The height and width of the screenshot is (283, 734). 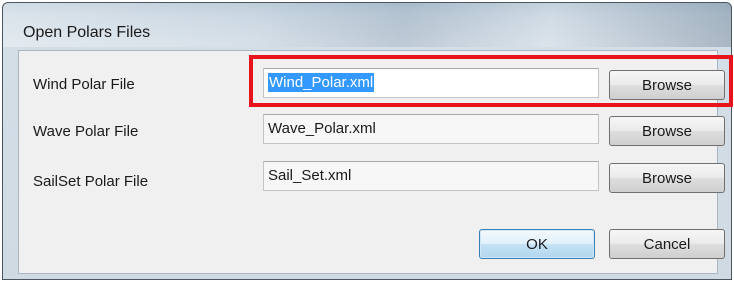 What do you see at coordinates (310, 175) in the screenshot?
I see `sailset-polar-value: Sail_Set.xml` at bounding box center [310, 175].